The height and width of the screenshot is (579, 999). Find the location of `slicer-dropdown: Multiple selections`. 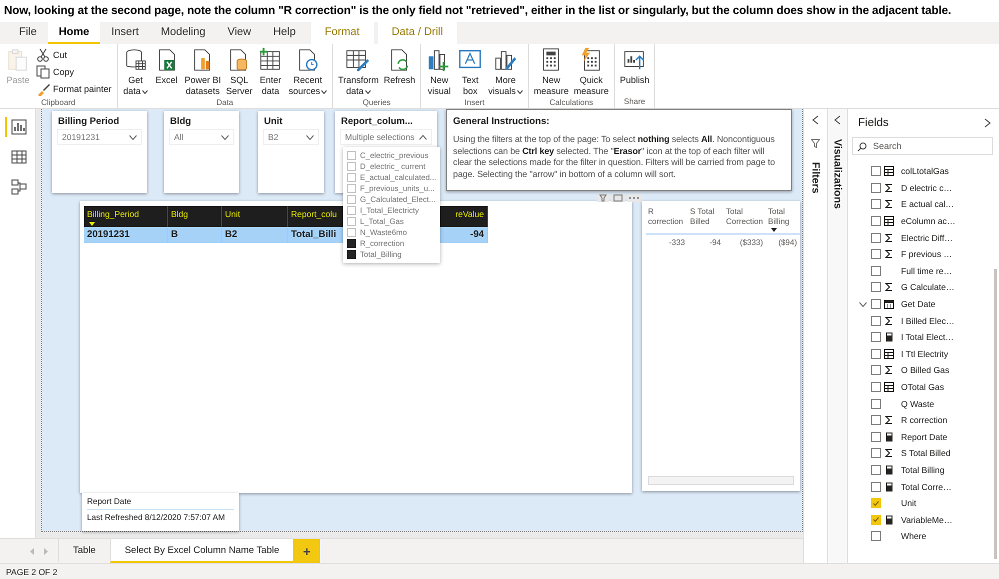

slicer-dropdown: Multiple selections is located at coordinates (386, 137).